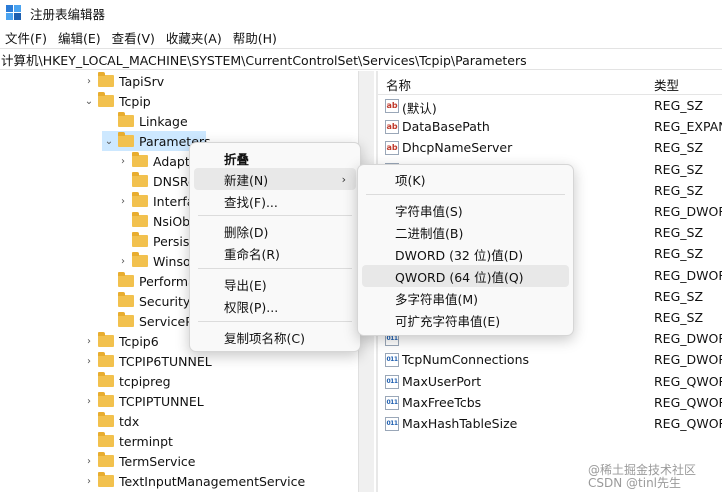  I want to click on tree-item-label: TCPIPTUNNEL, so click(161, 401).